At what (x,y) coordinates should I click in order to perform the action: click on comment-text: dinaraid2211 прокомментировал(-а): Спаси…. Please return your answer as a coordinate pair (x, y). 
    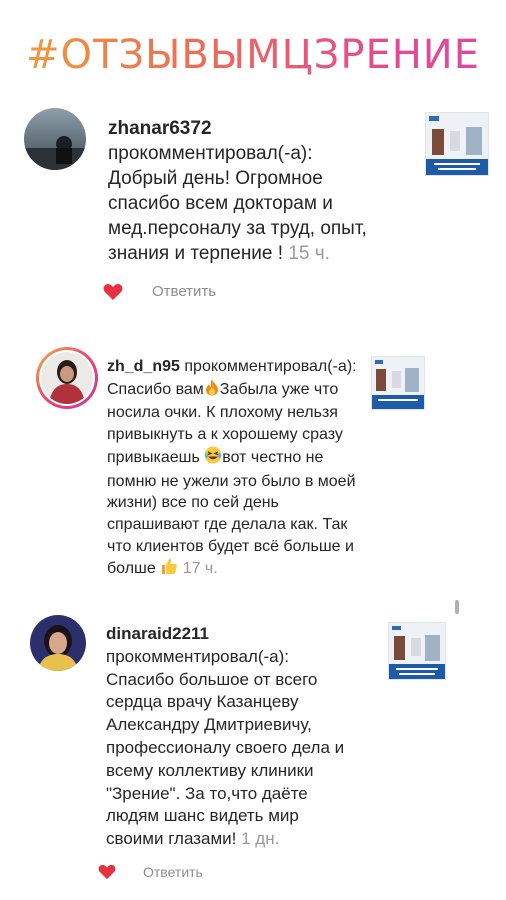
    Looking at the image, I should click on (231, 737).